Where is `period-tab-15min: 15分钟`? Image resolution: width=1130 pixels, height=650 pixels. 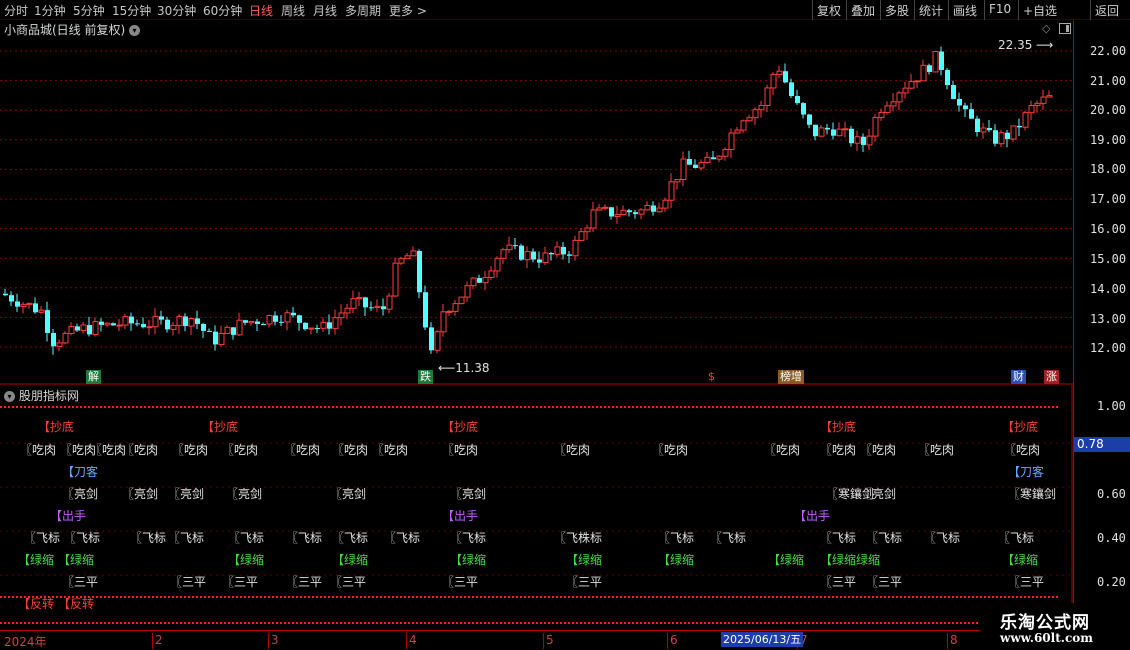 period-tab-15min: 15分钟 is located at coordinates (131, 10).